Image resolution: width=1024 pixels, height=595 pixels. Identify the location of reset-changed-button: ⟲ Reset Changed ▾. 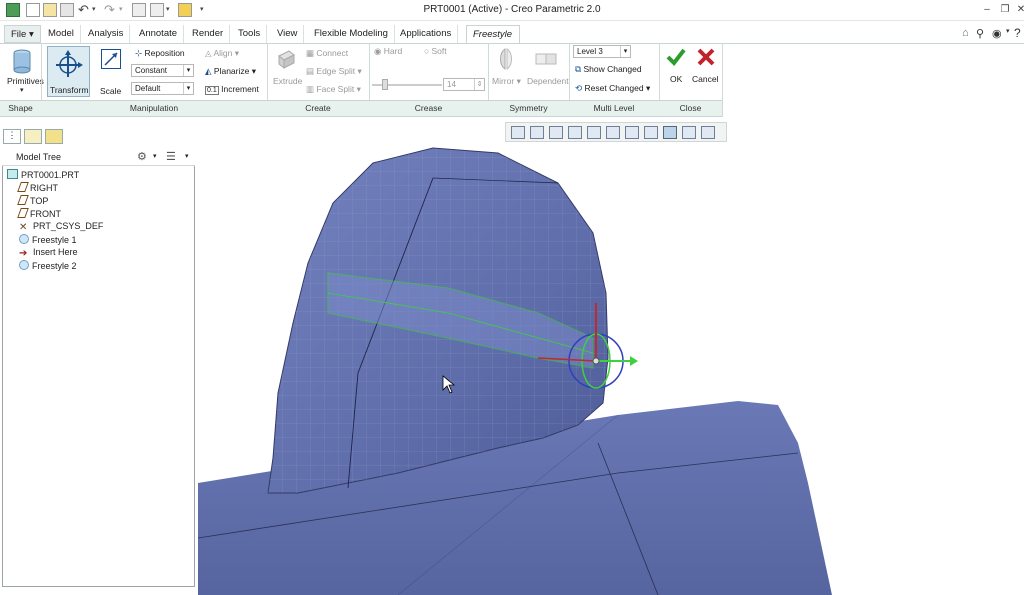
(612, 88).